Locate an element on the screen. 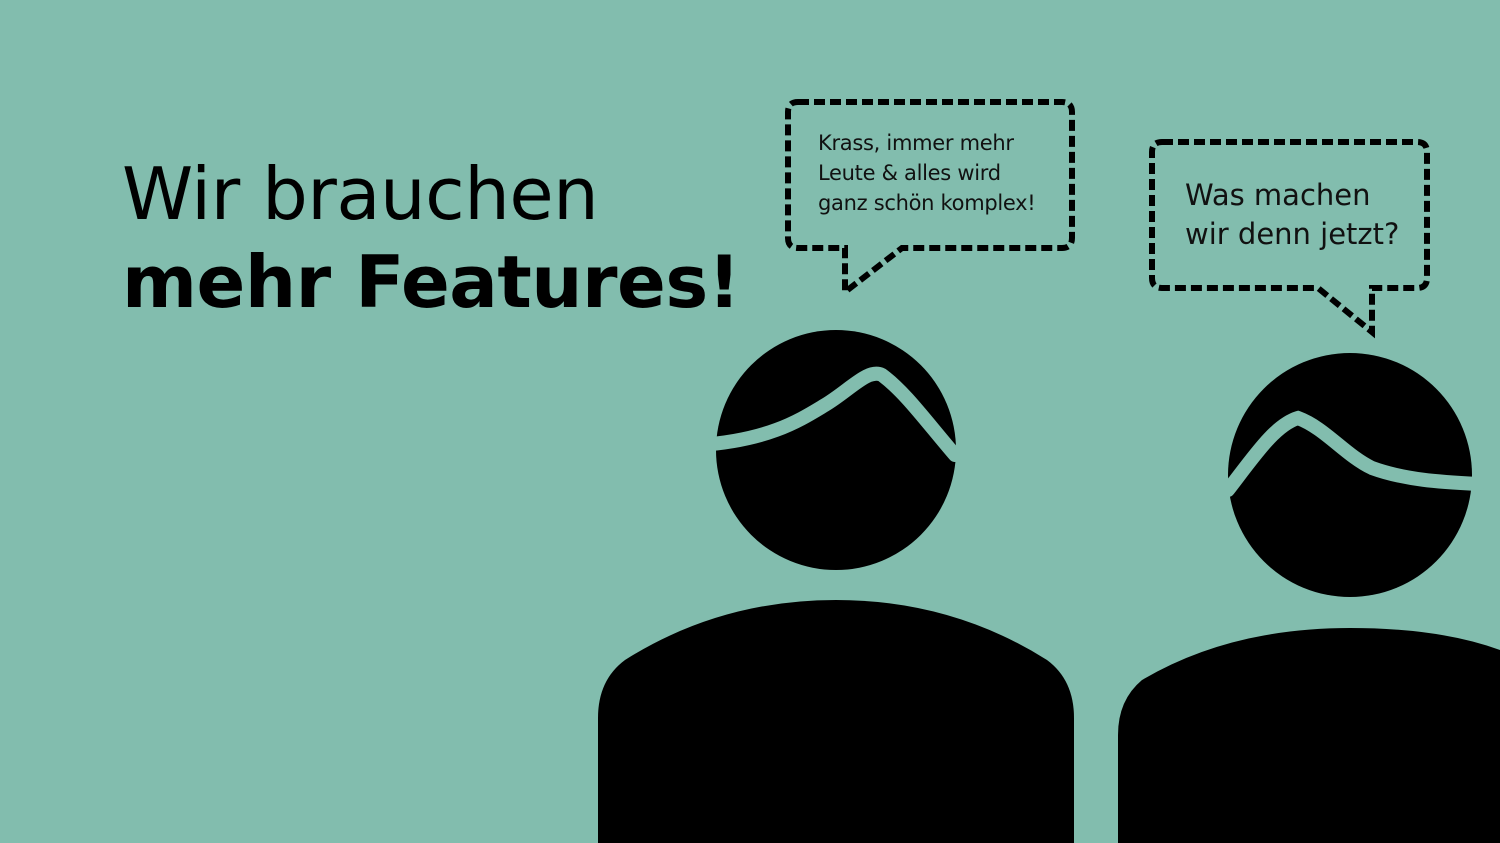 The width and height of the screenshot is (1500, 843). person-left-head is located at coordinates (836, 450).